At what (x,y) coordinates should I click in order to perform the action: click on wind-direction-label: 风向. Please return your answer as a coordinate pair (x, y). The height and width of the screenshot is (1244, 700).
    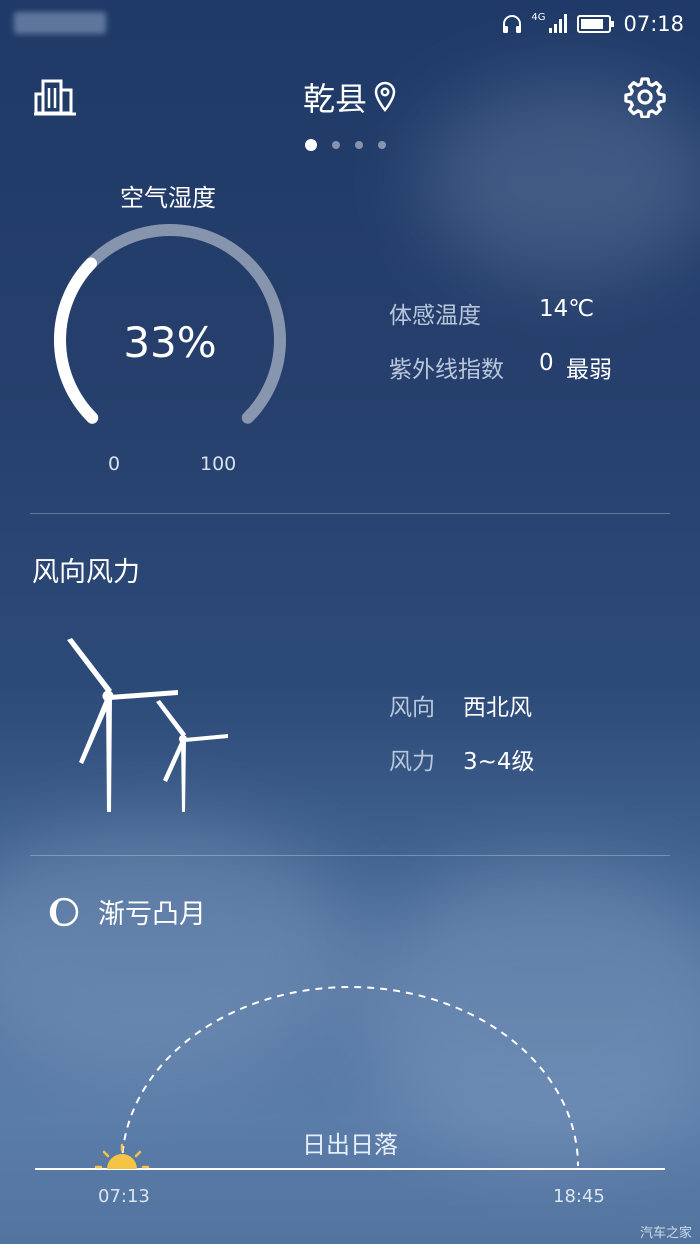
    Looking at the image, I should click on (412, 708).